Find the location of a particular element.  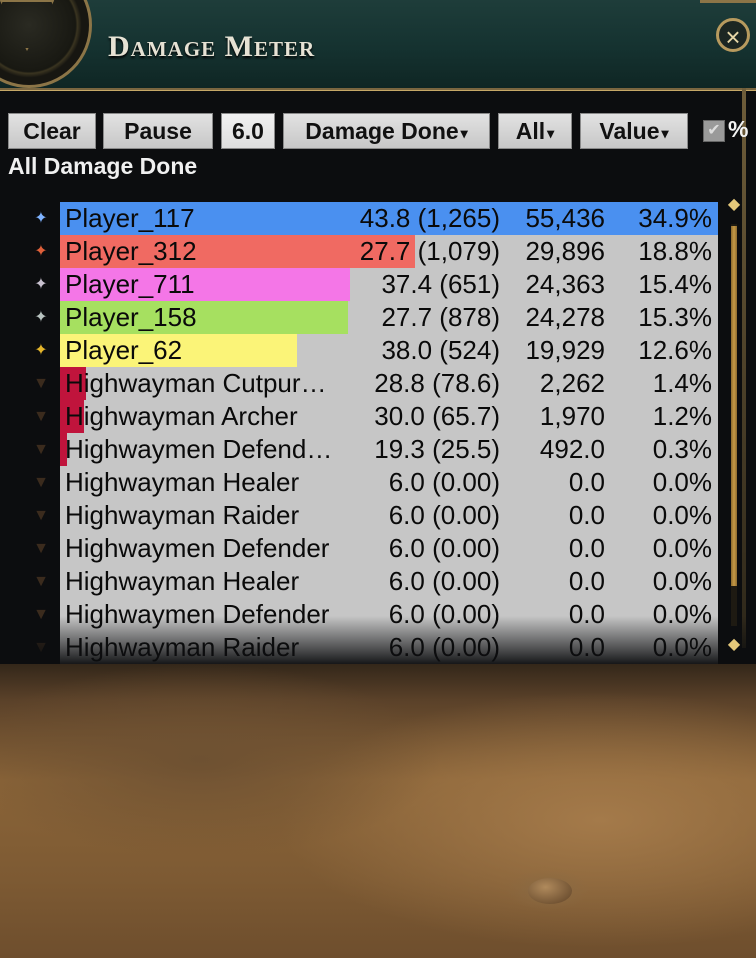

row-dps: 27.7 (1,079) is located at coordinates (429, 251).